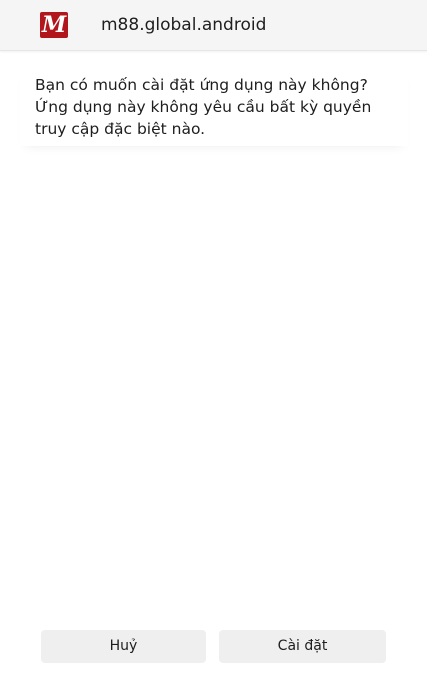 The width and height of the screenshot is (427, 676). I want to click on prompt-line-2: Ứng dụng này không yêu cầu bất kỳ quyền, so click(203, 107).